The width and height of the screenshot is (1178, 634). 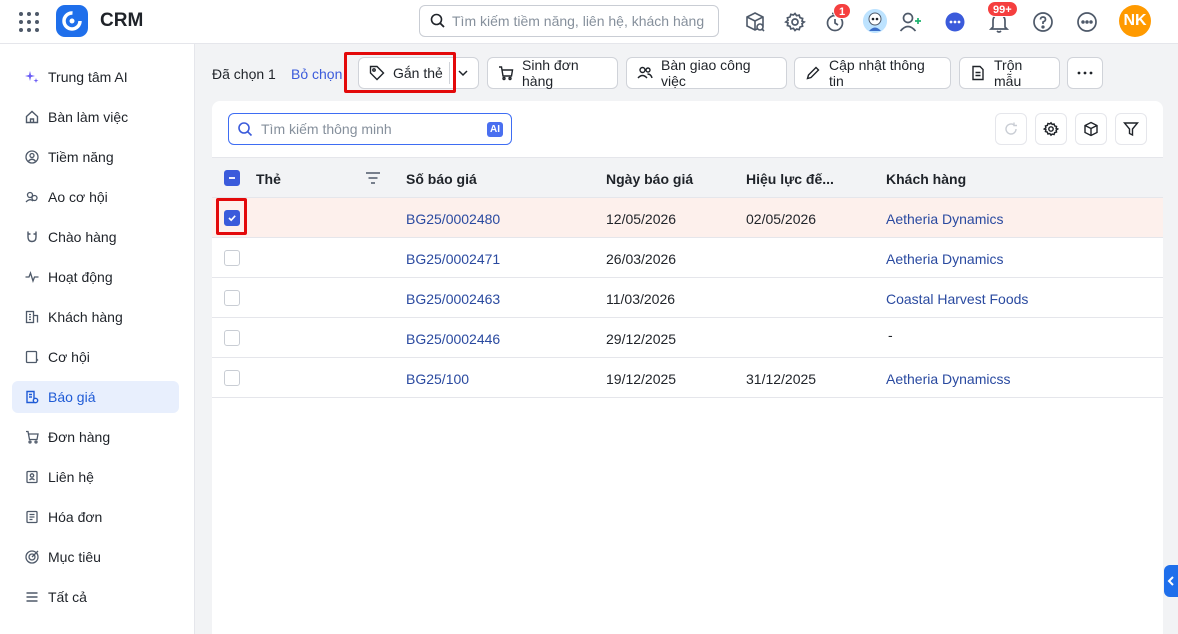 I want to click on sidebar-item-opportunities: Cơ hội, so click(x=95, y=357).